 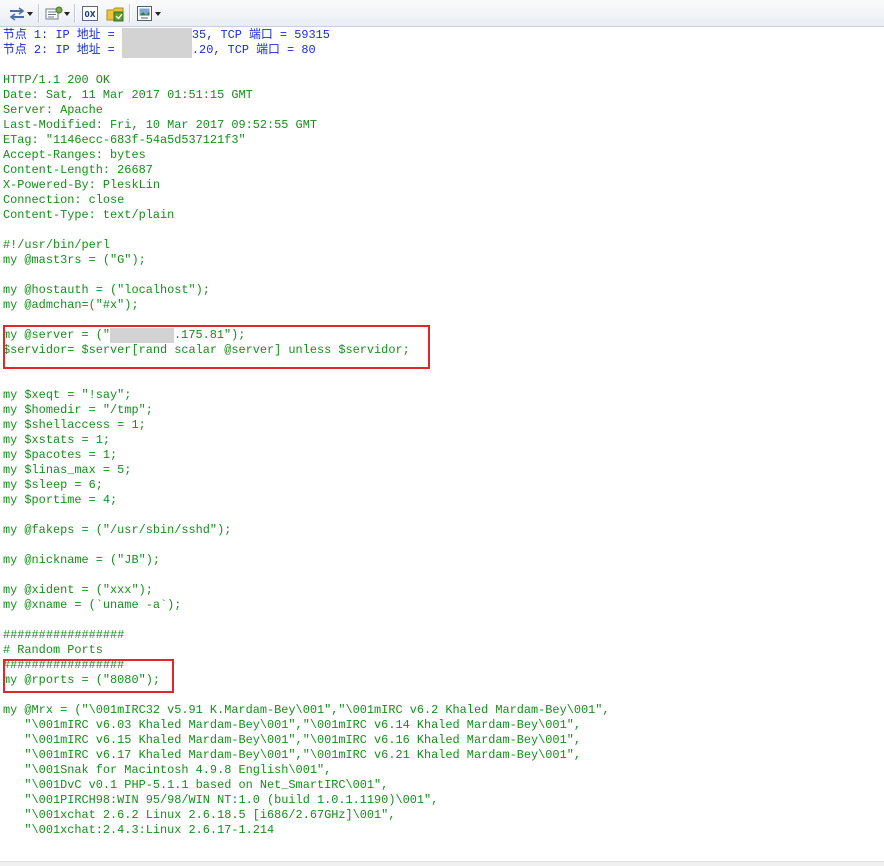 I want to click on save-stream-button, so click(x=116, y=13).